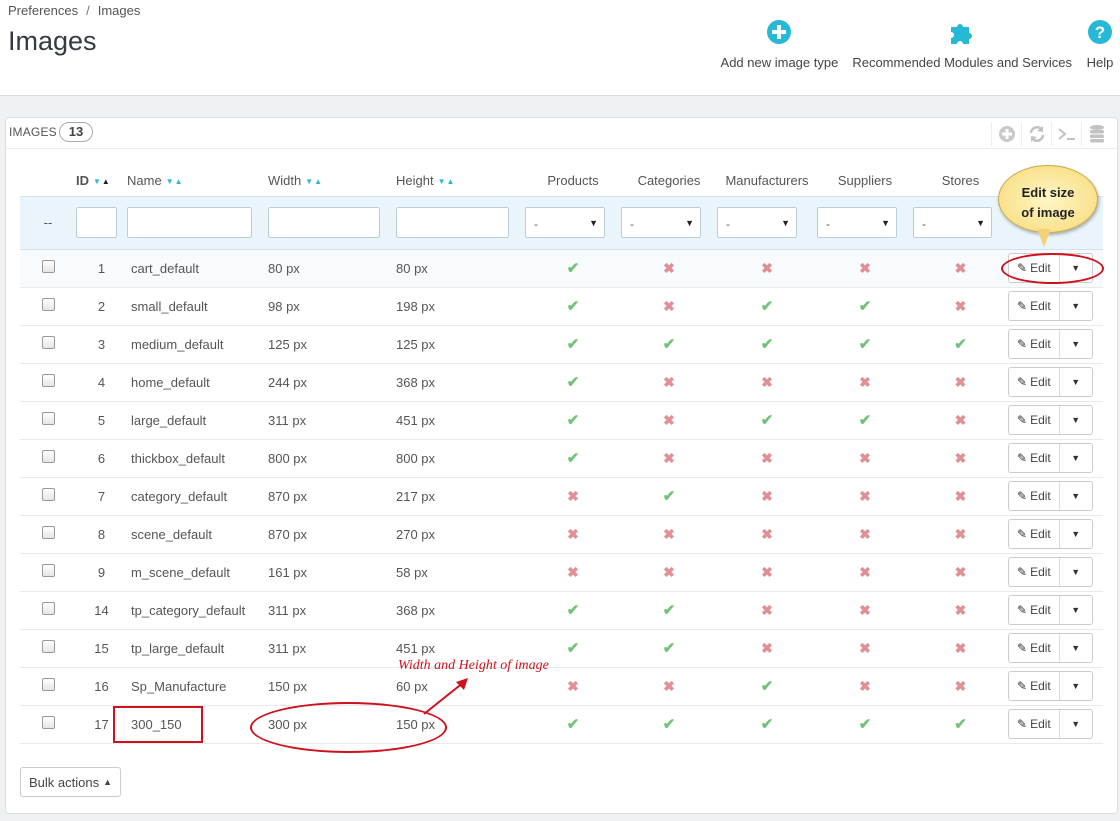 Image resolution: width=1120 pixels, height=821 pixels. Describe the element at coordinates (952, 222) in the screenshot. I see `filter-stores-select: - ▼` at that location.